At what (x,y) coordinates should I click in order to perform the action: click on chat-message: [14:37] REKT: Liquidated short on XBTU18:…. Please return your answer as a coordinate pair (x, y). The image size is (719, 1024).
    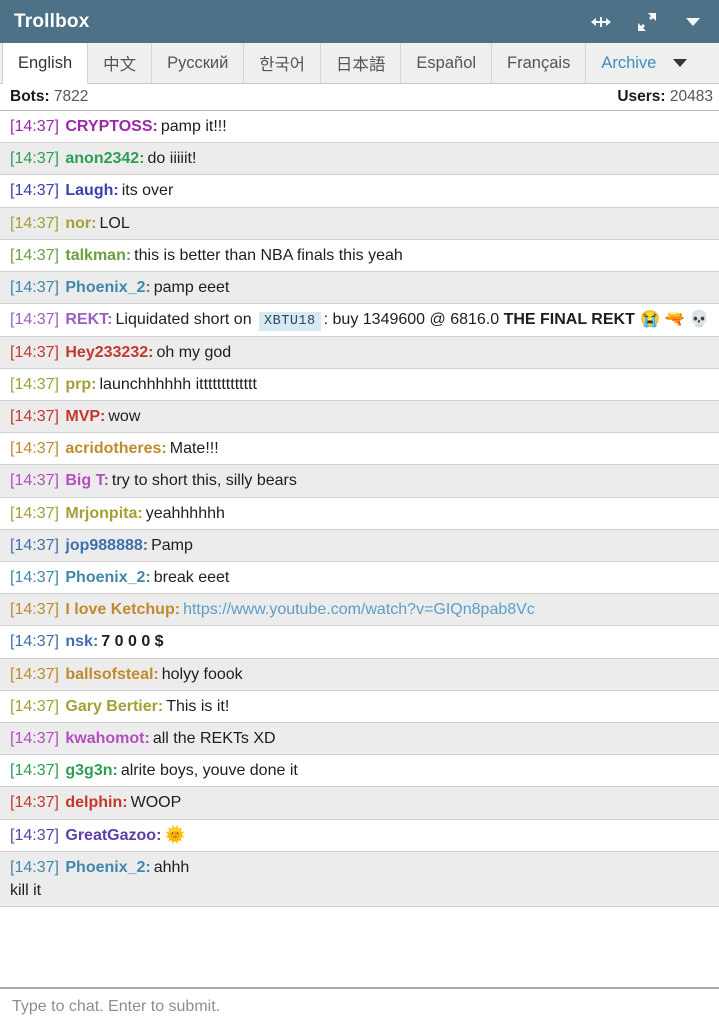
    Looking at the image, I should click on (359, 320).